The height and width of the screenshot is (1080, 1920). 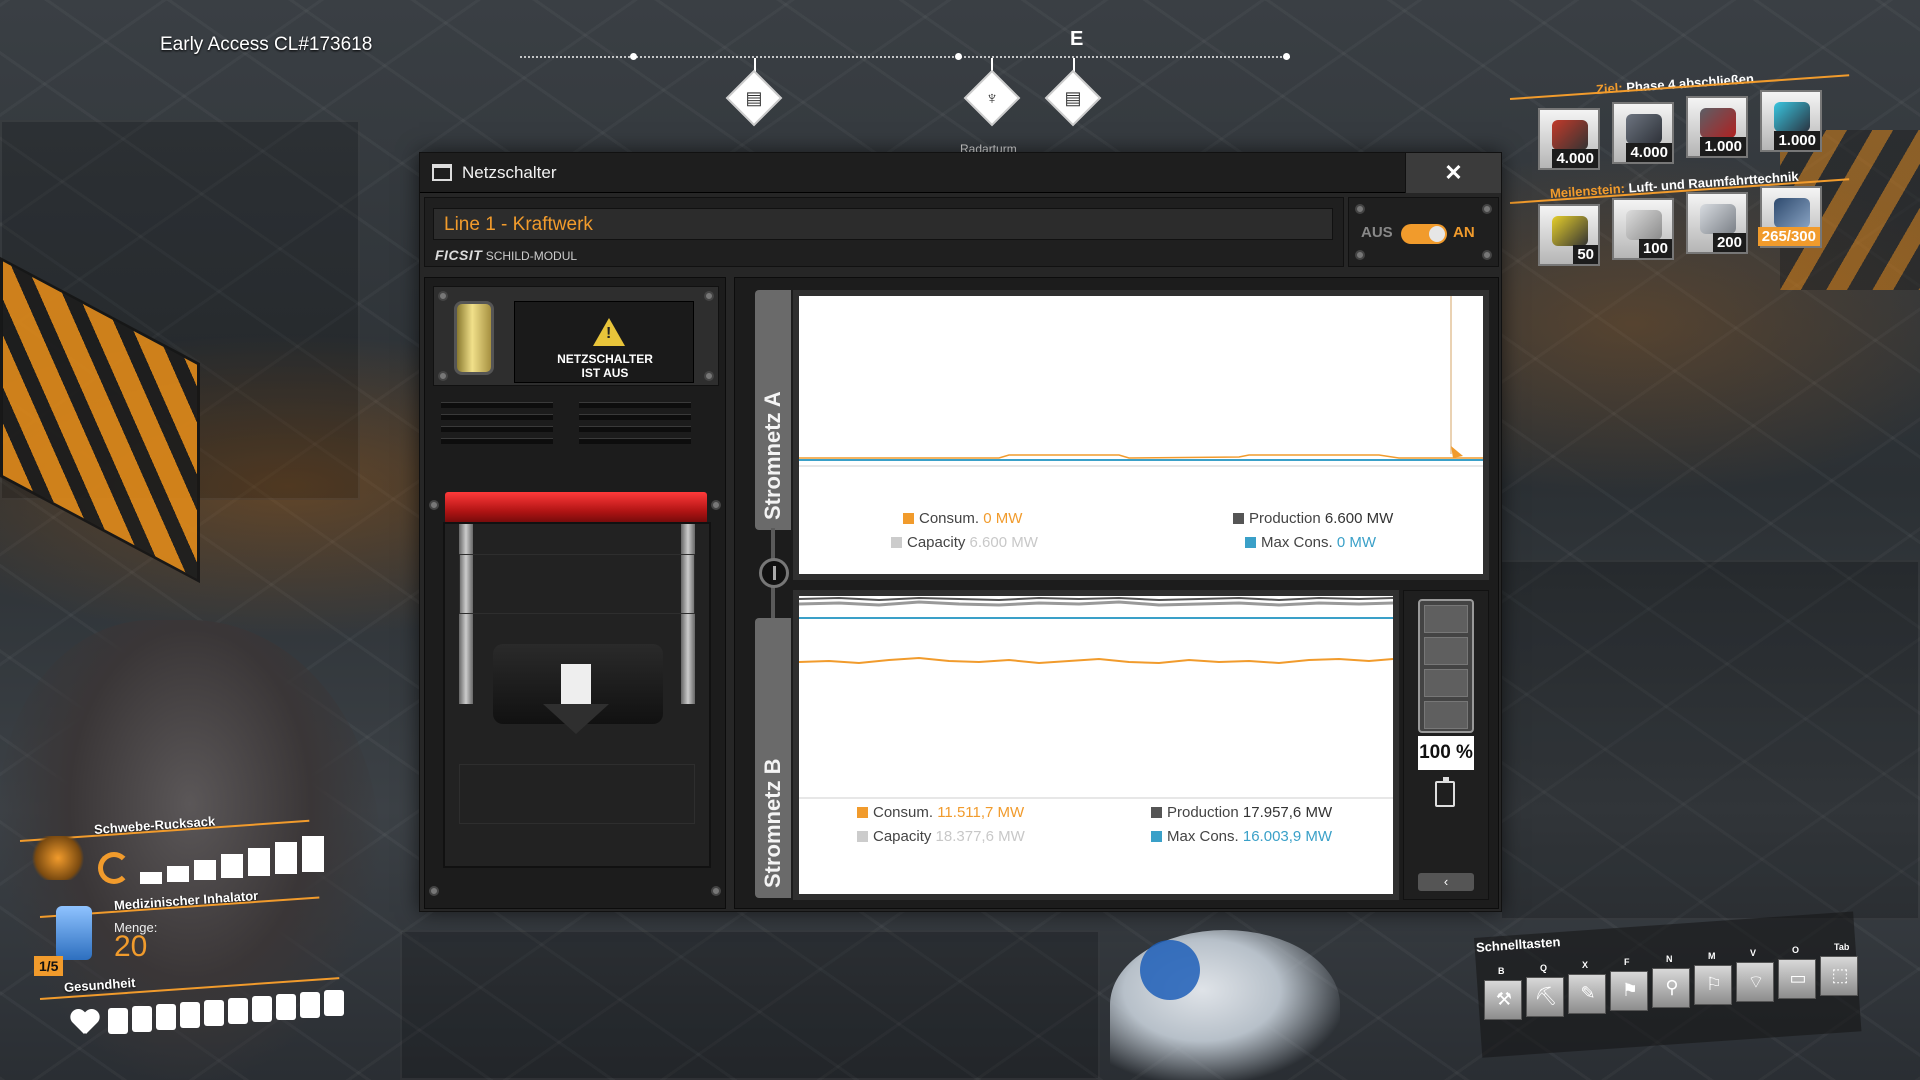 I want to click on hotkey-slot: ✎, so click(x=1587, y=994).